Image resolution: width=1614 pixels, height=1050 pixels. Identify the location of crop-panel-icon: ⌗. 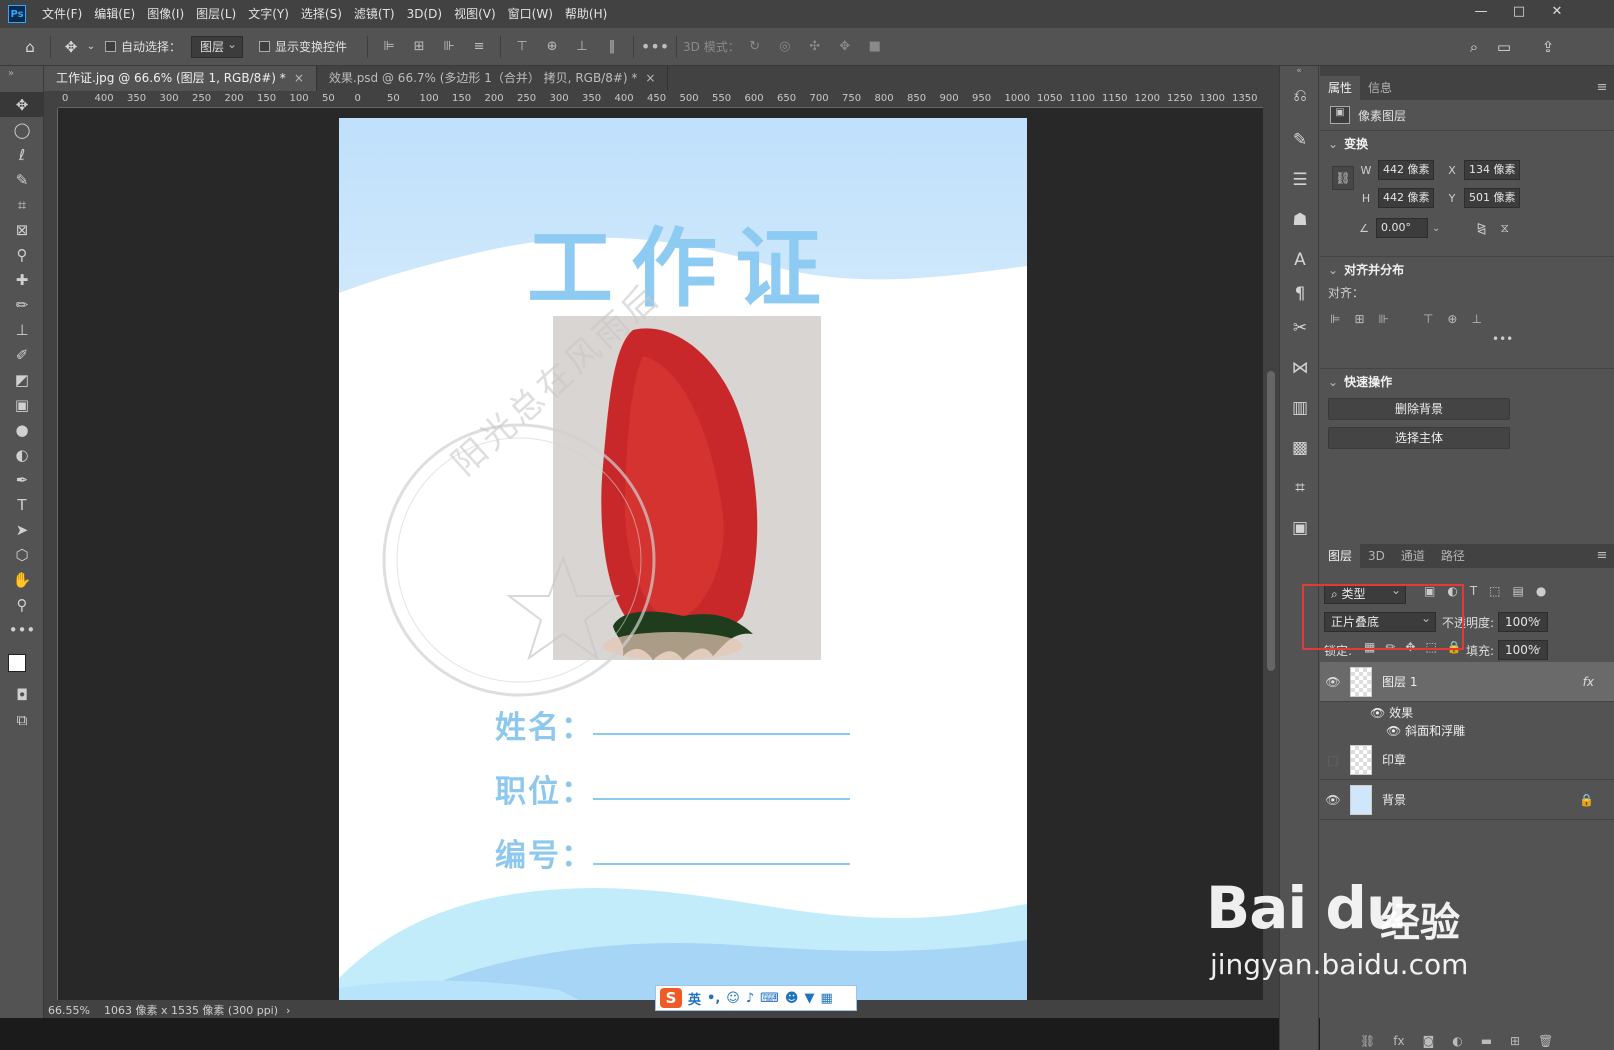
(1300, 488).